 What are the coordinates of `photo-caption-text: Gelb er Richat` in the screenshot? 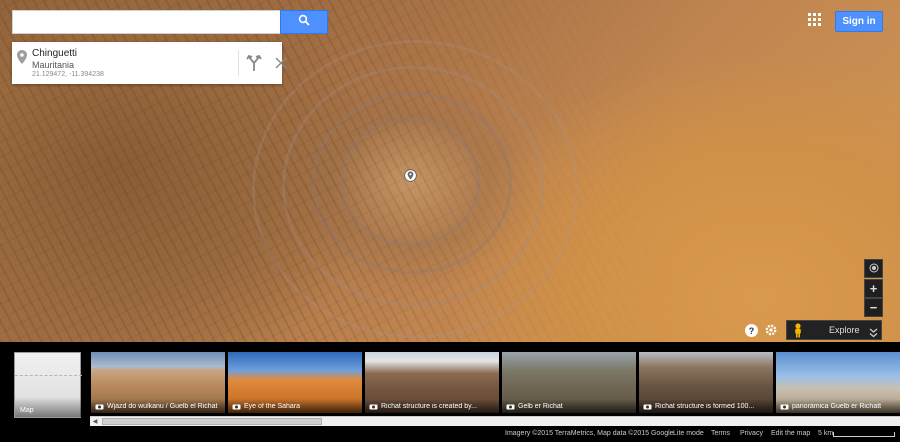 It's located at (540, 406).